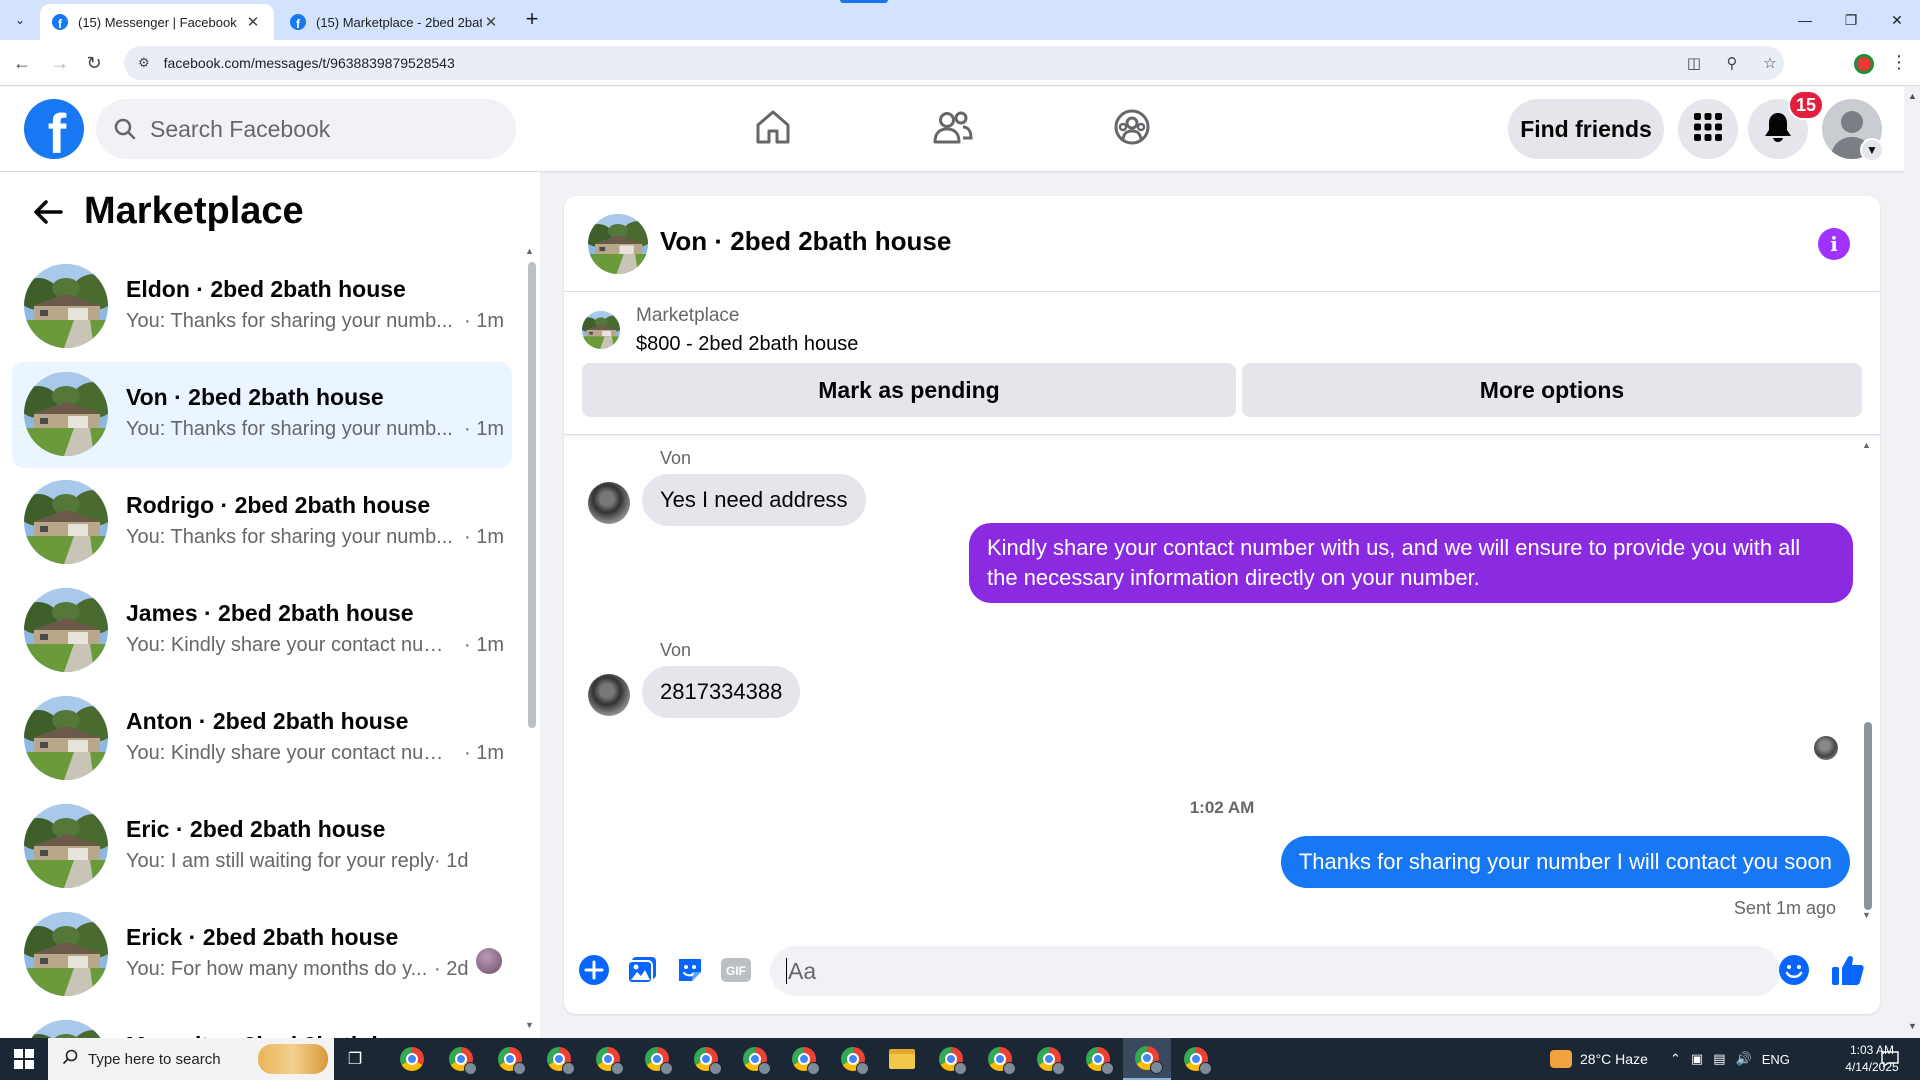 This screenshot has width=1920, height=1080. Describe the element at coordinates (1868, 816) in the screenshot. I see `chat-scrollbar` at that location.